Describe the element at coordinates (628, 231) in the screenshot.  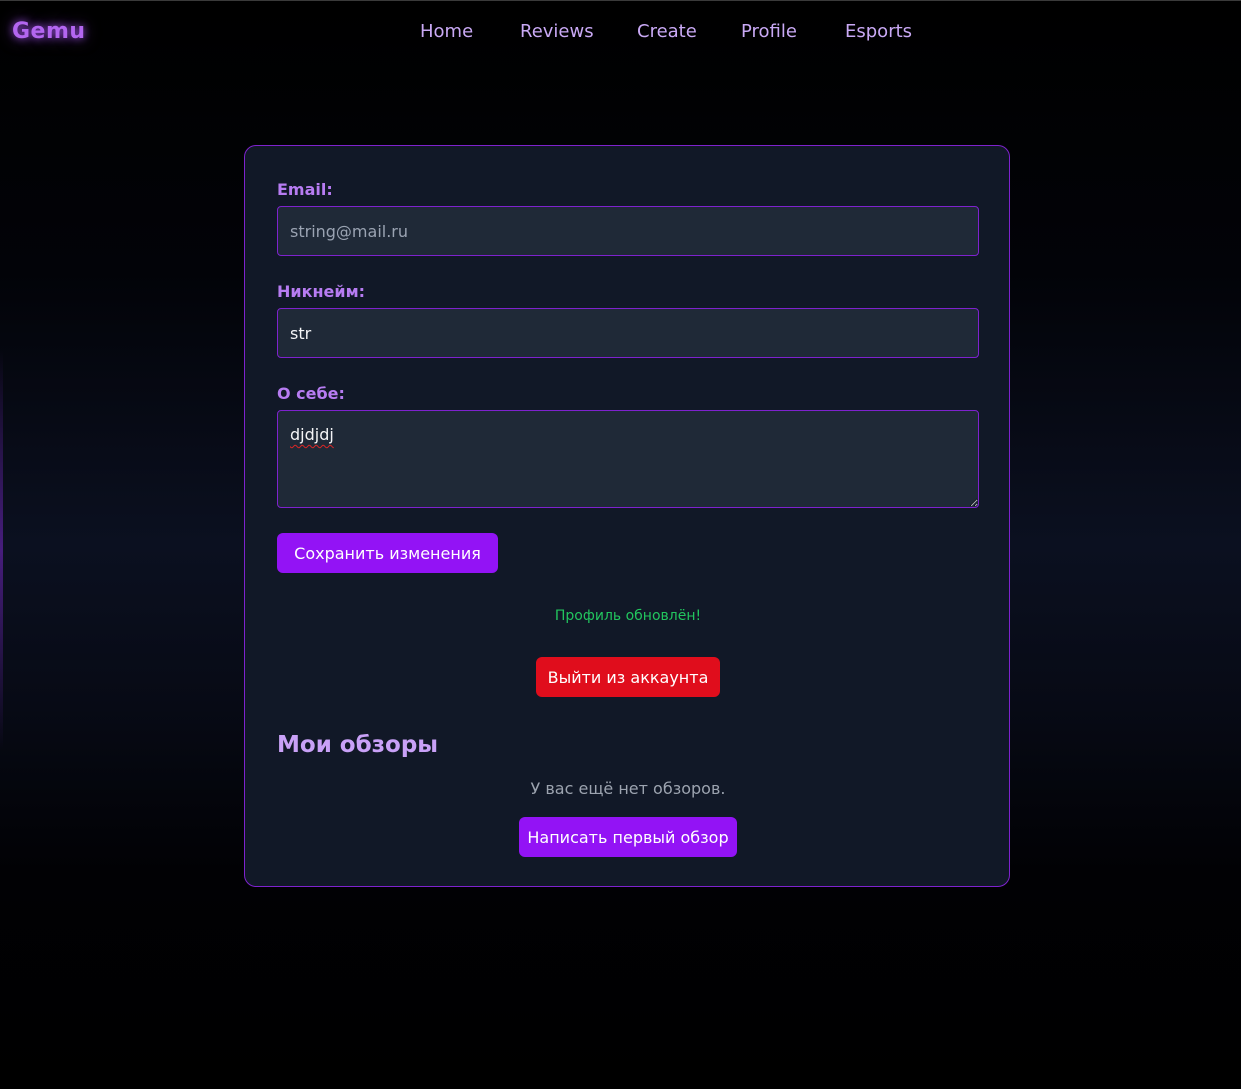
I see `email-field` at that location.